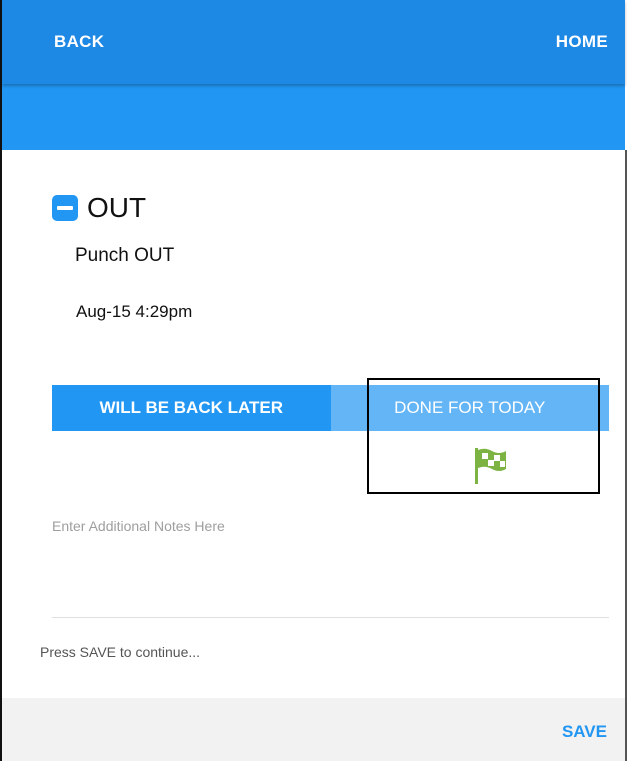 The height and width of the screenshot is (761, 641). What do you see at coordinates (134, 311) in the screenshot?
I see `punch-timestamp: Aug-15 4:29pm` at bounding box center [134, 311].